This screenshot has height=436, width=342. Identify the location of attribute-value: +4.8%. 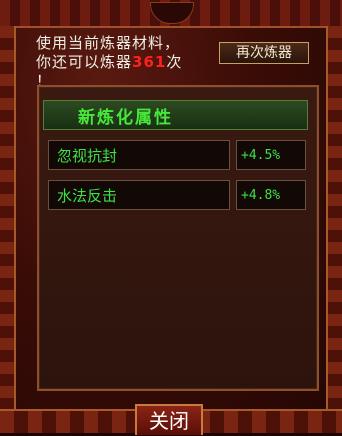
(271, 195).